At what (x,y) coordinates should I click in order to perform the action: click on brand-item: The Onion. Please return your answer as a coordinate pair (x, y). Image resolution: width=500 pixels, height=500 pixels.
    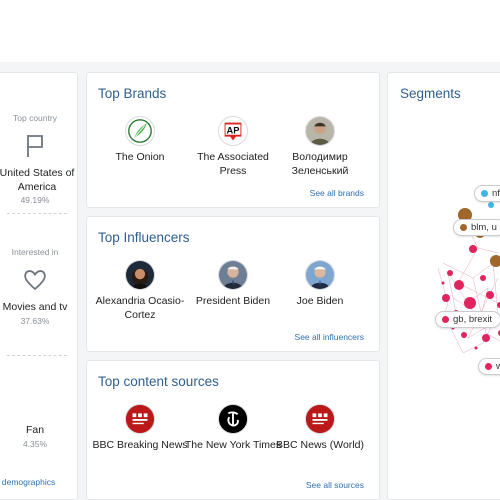
    Looking at the image, I should click on (140, 140).